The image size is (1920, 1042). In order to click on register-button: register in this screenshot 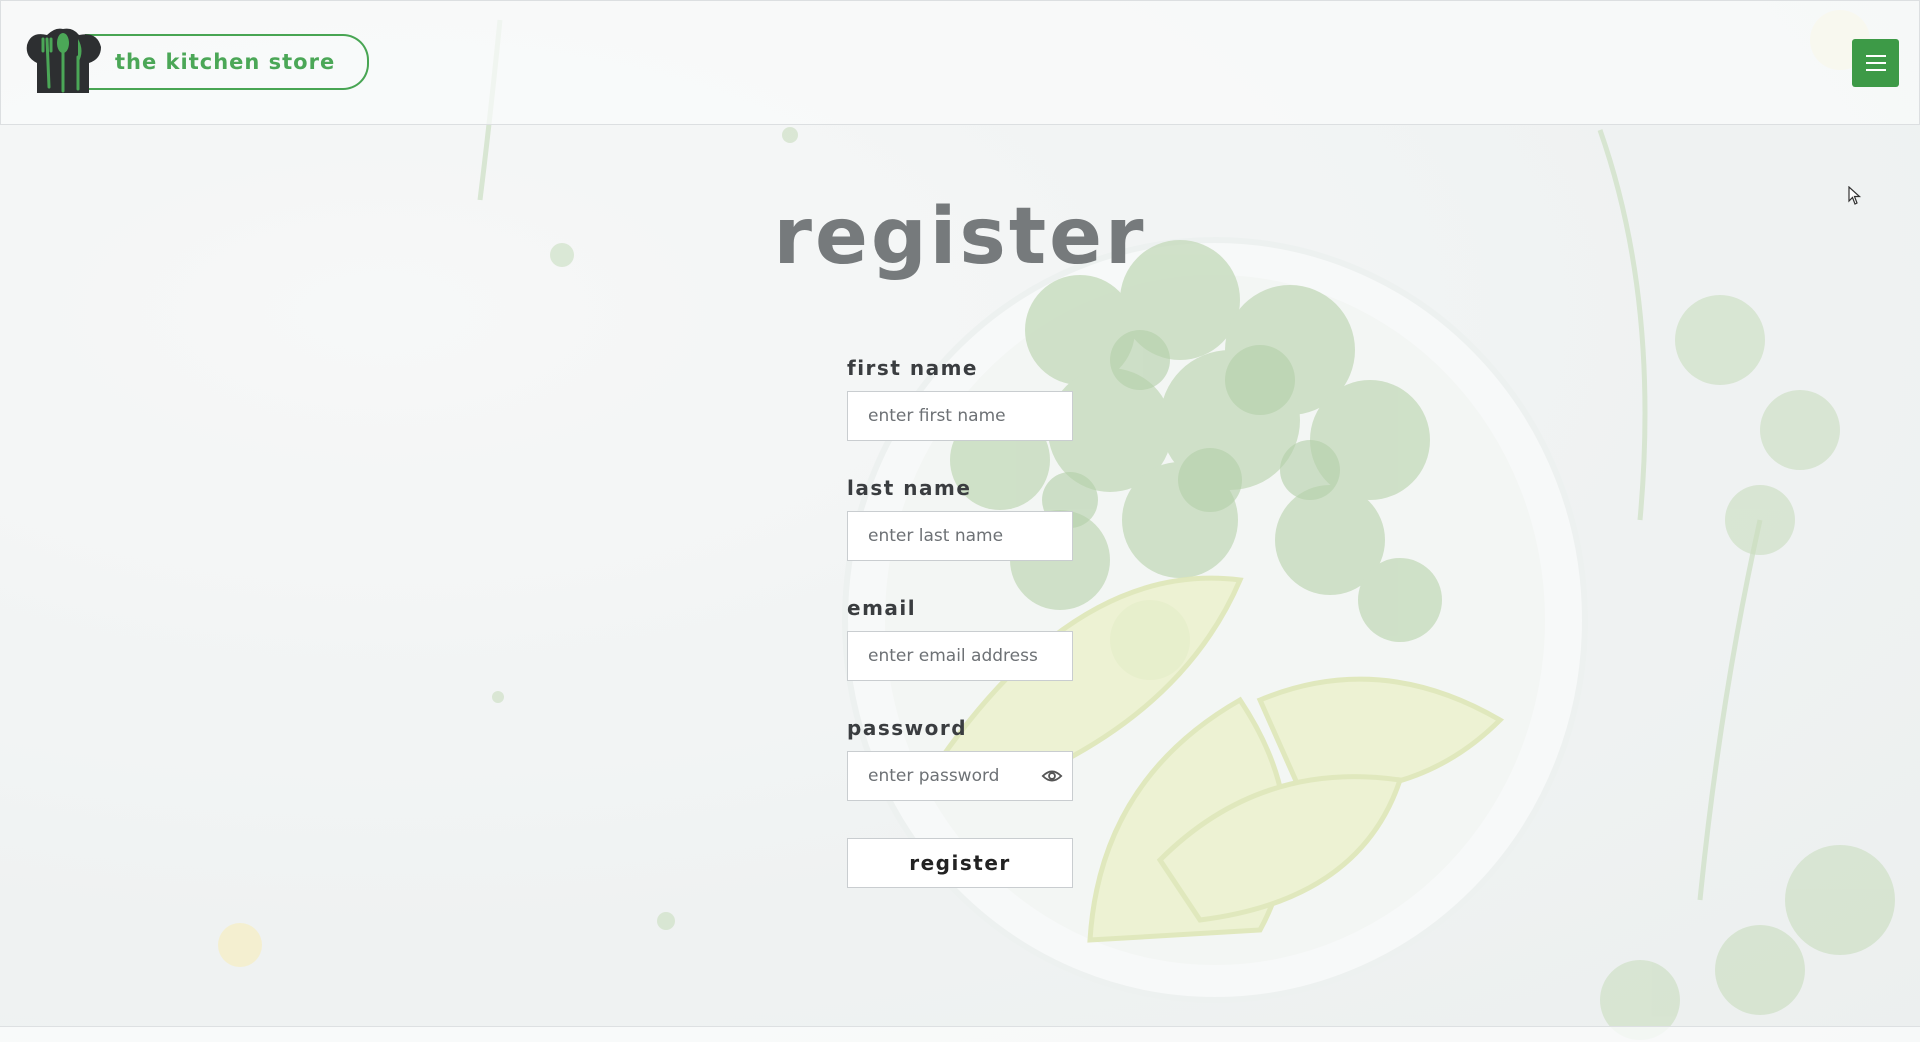, I will do `click(960, 863)`.